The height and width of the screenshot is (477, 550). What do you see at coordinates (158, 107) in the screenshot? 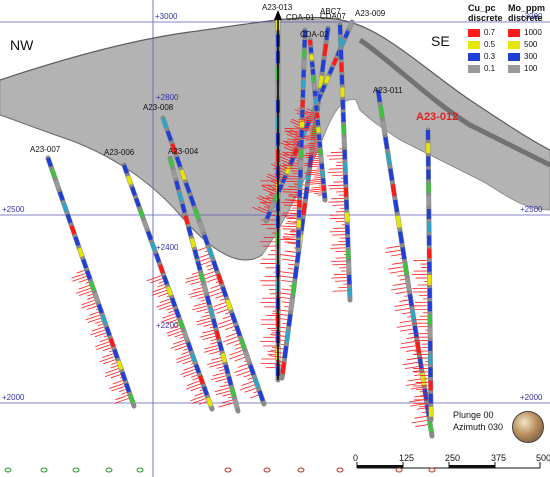
I see `drillhole-label: A23-008` at bounding box center [158, 107].